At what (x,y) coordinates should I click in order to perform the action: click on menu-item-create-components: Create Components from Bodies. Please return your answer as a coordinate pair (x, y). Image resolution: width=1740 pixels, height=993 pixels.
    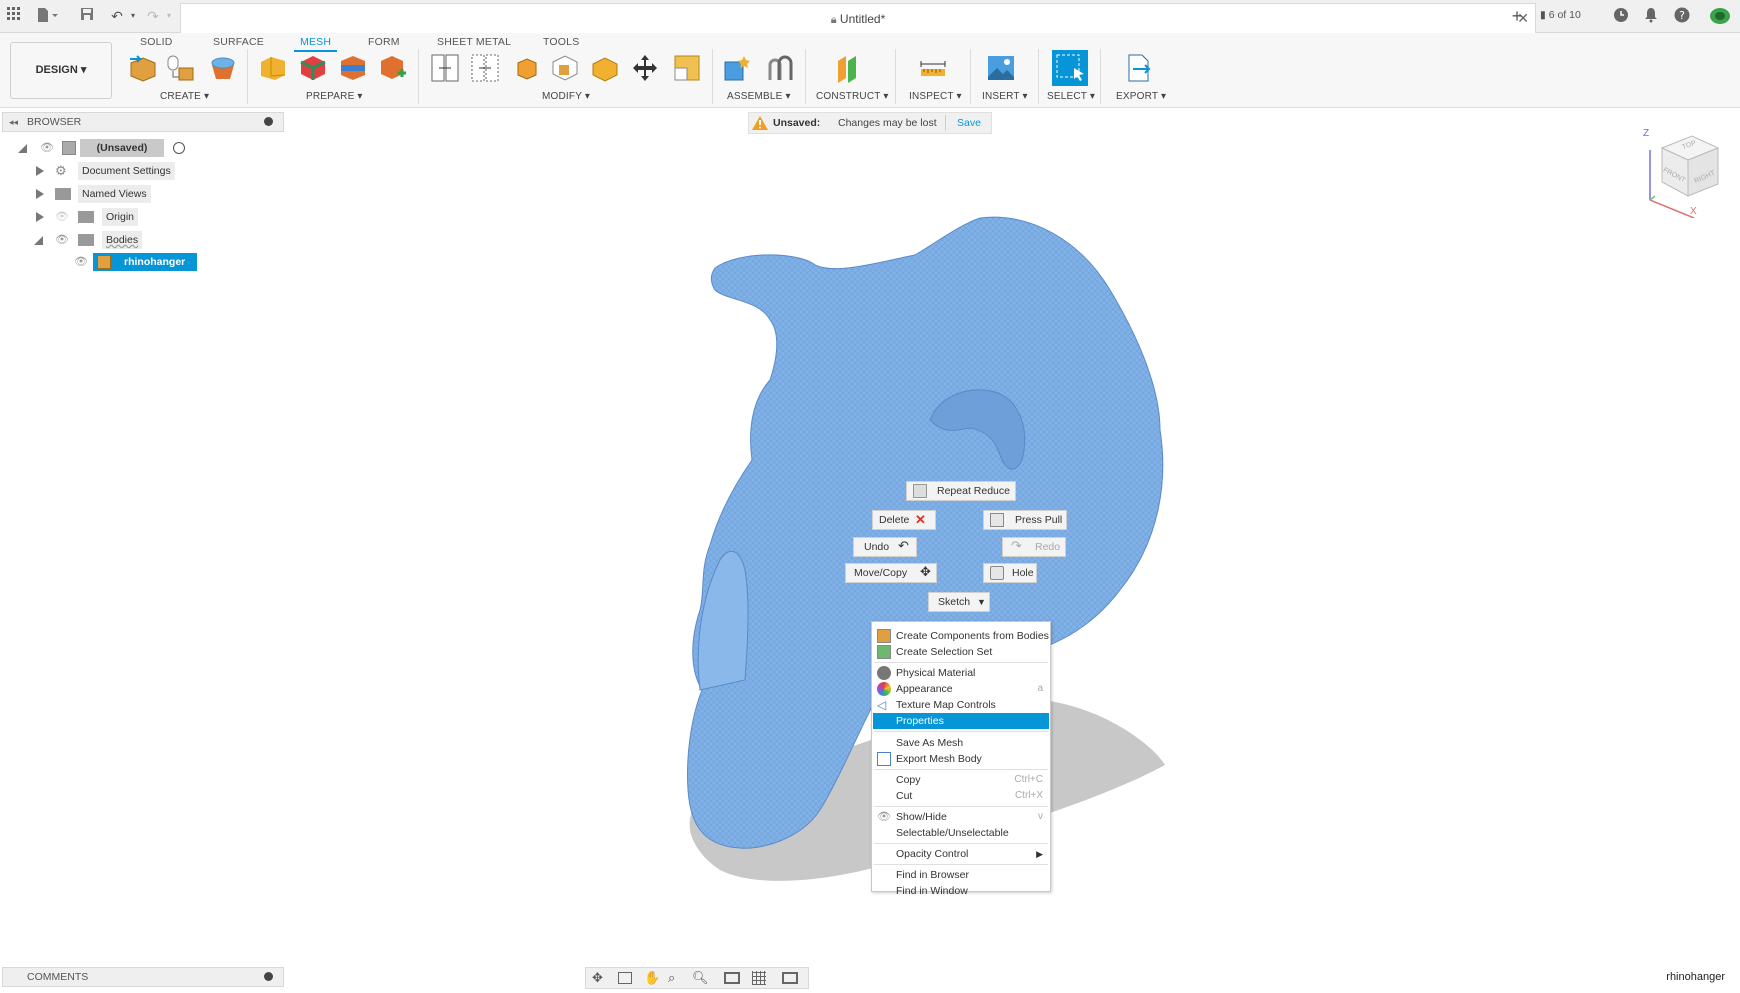
    Looking at the image, I should click on (961, 636).